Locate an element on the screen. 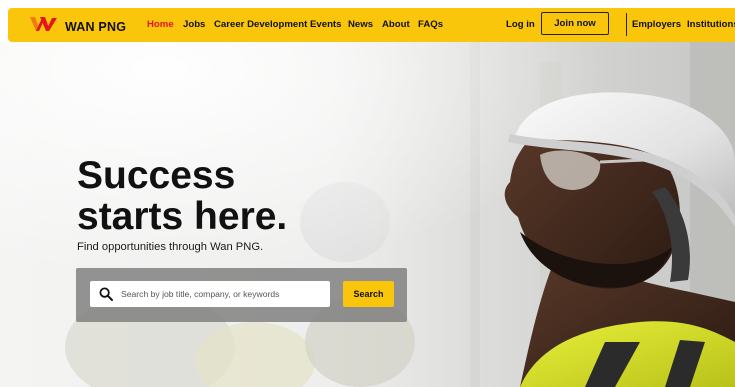 The image size is (735, 387). search-panel: Search is located at coordinates (241, 295).